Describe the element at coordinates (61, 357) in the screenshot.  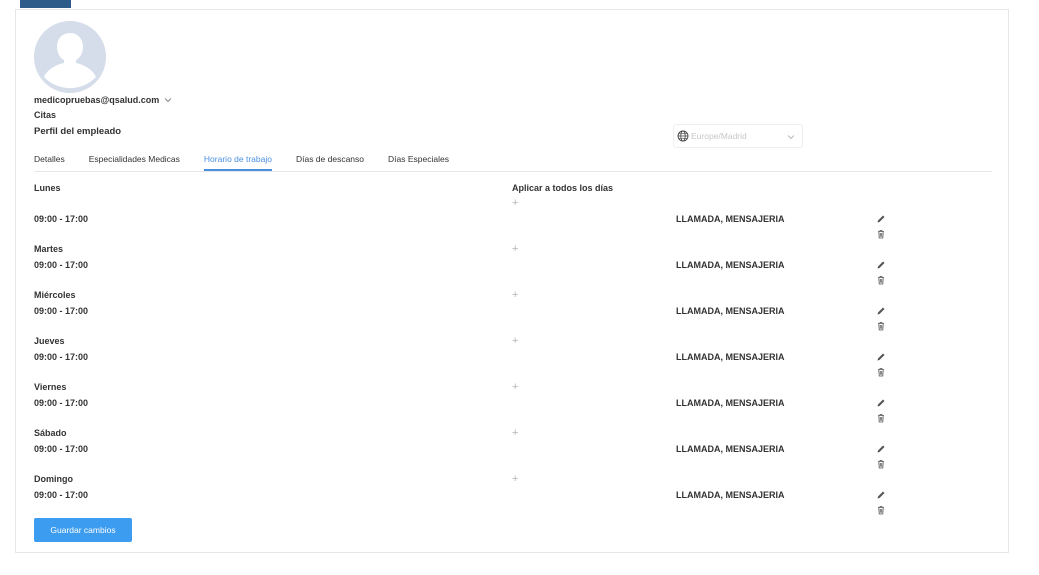
I see `time-range-jueves: 09:00 - 17:00` at that location.